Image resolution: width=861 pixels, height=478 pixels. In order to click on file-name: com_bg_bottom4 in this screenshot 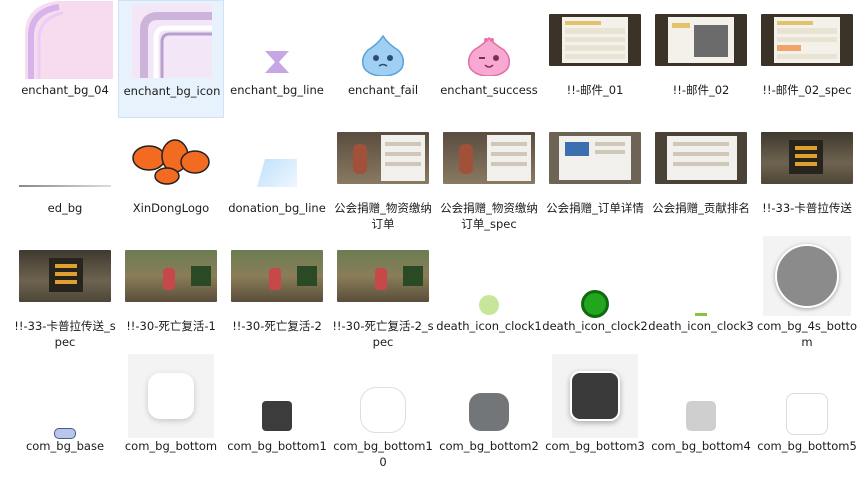, I will do `click(701, 446)`.